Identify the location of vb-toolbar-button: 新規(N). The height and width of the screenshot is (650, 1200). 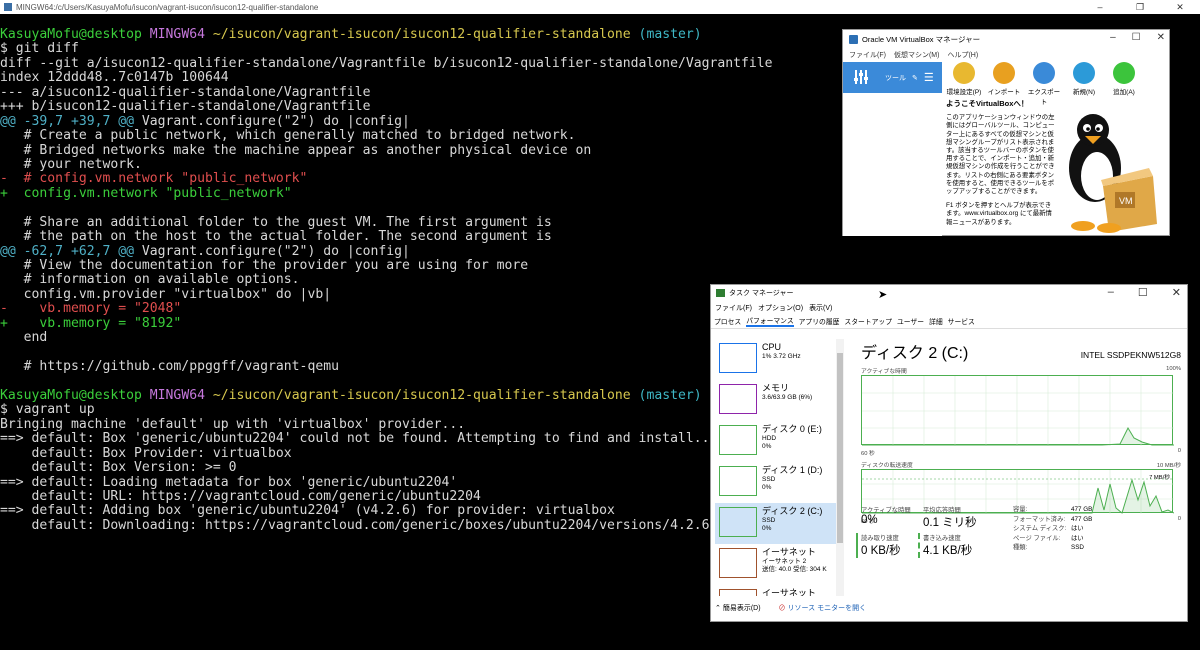
(1084, 79).